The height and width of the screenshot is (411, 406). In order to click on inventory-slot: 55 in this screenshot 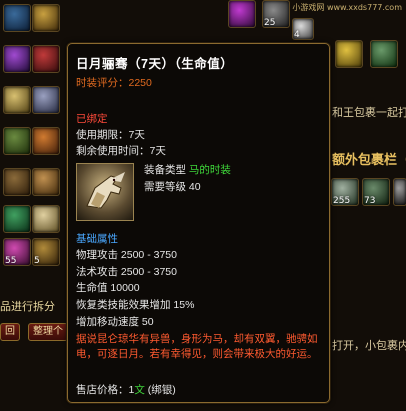, I will do `click(17, 252)`.